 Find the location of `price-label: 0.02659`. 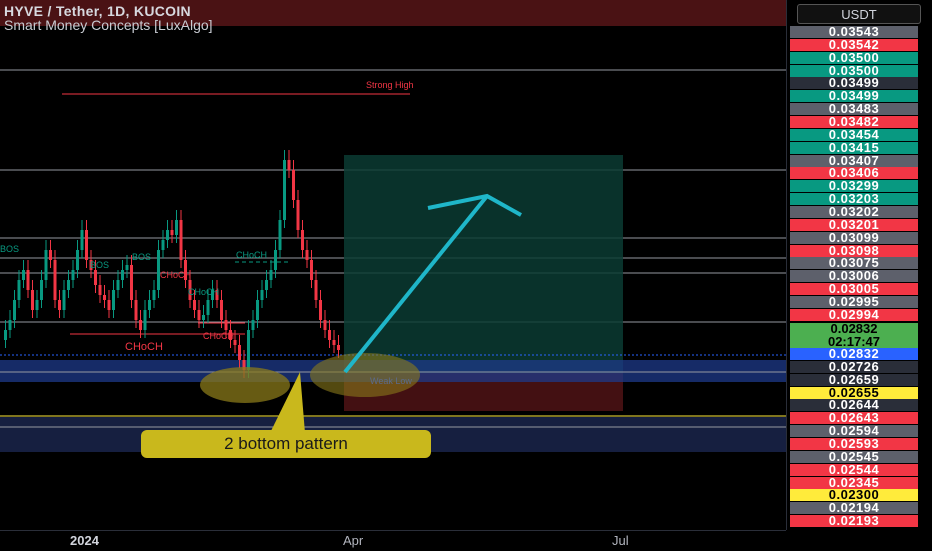

price-label: 0.02659 is located at coordinates (854, 379).